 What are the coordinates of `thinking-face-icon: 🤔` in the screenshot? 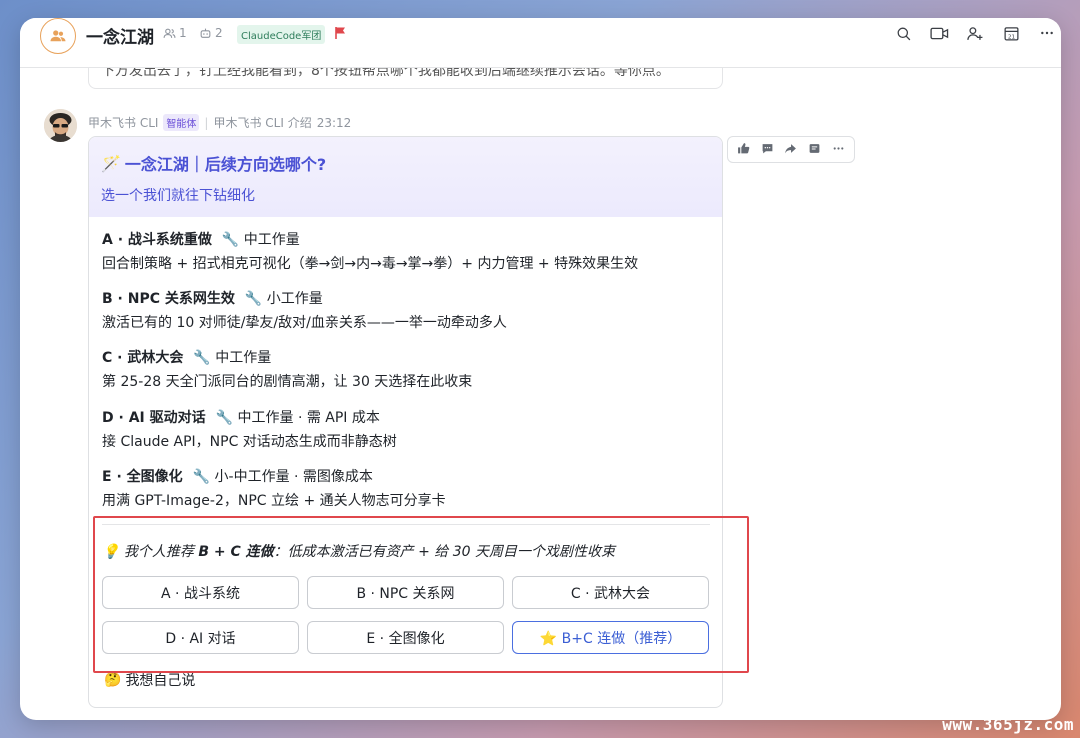 It's located at (113, 680).